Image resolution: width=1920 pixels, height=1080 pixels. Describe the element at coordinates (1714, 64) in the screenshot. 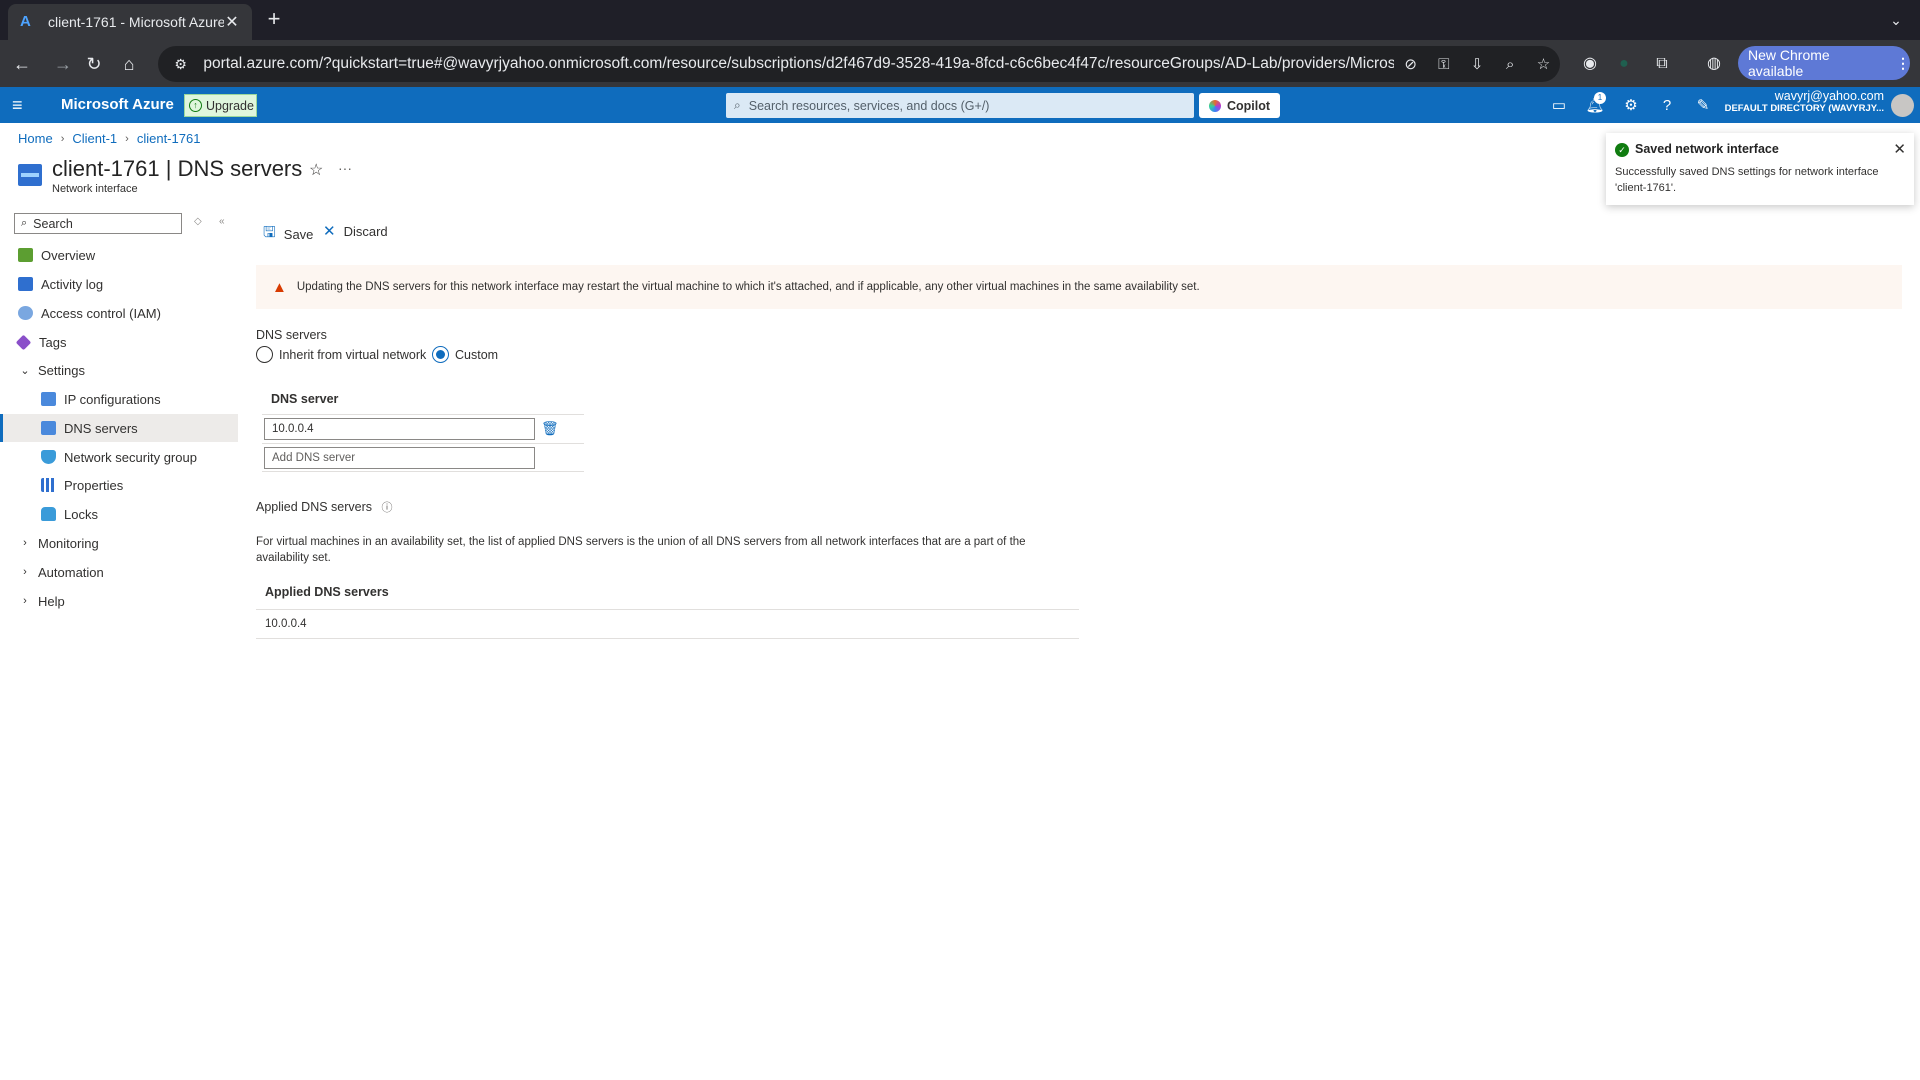

I see `profile-avatar-icon: ◍` at that location.